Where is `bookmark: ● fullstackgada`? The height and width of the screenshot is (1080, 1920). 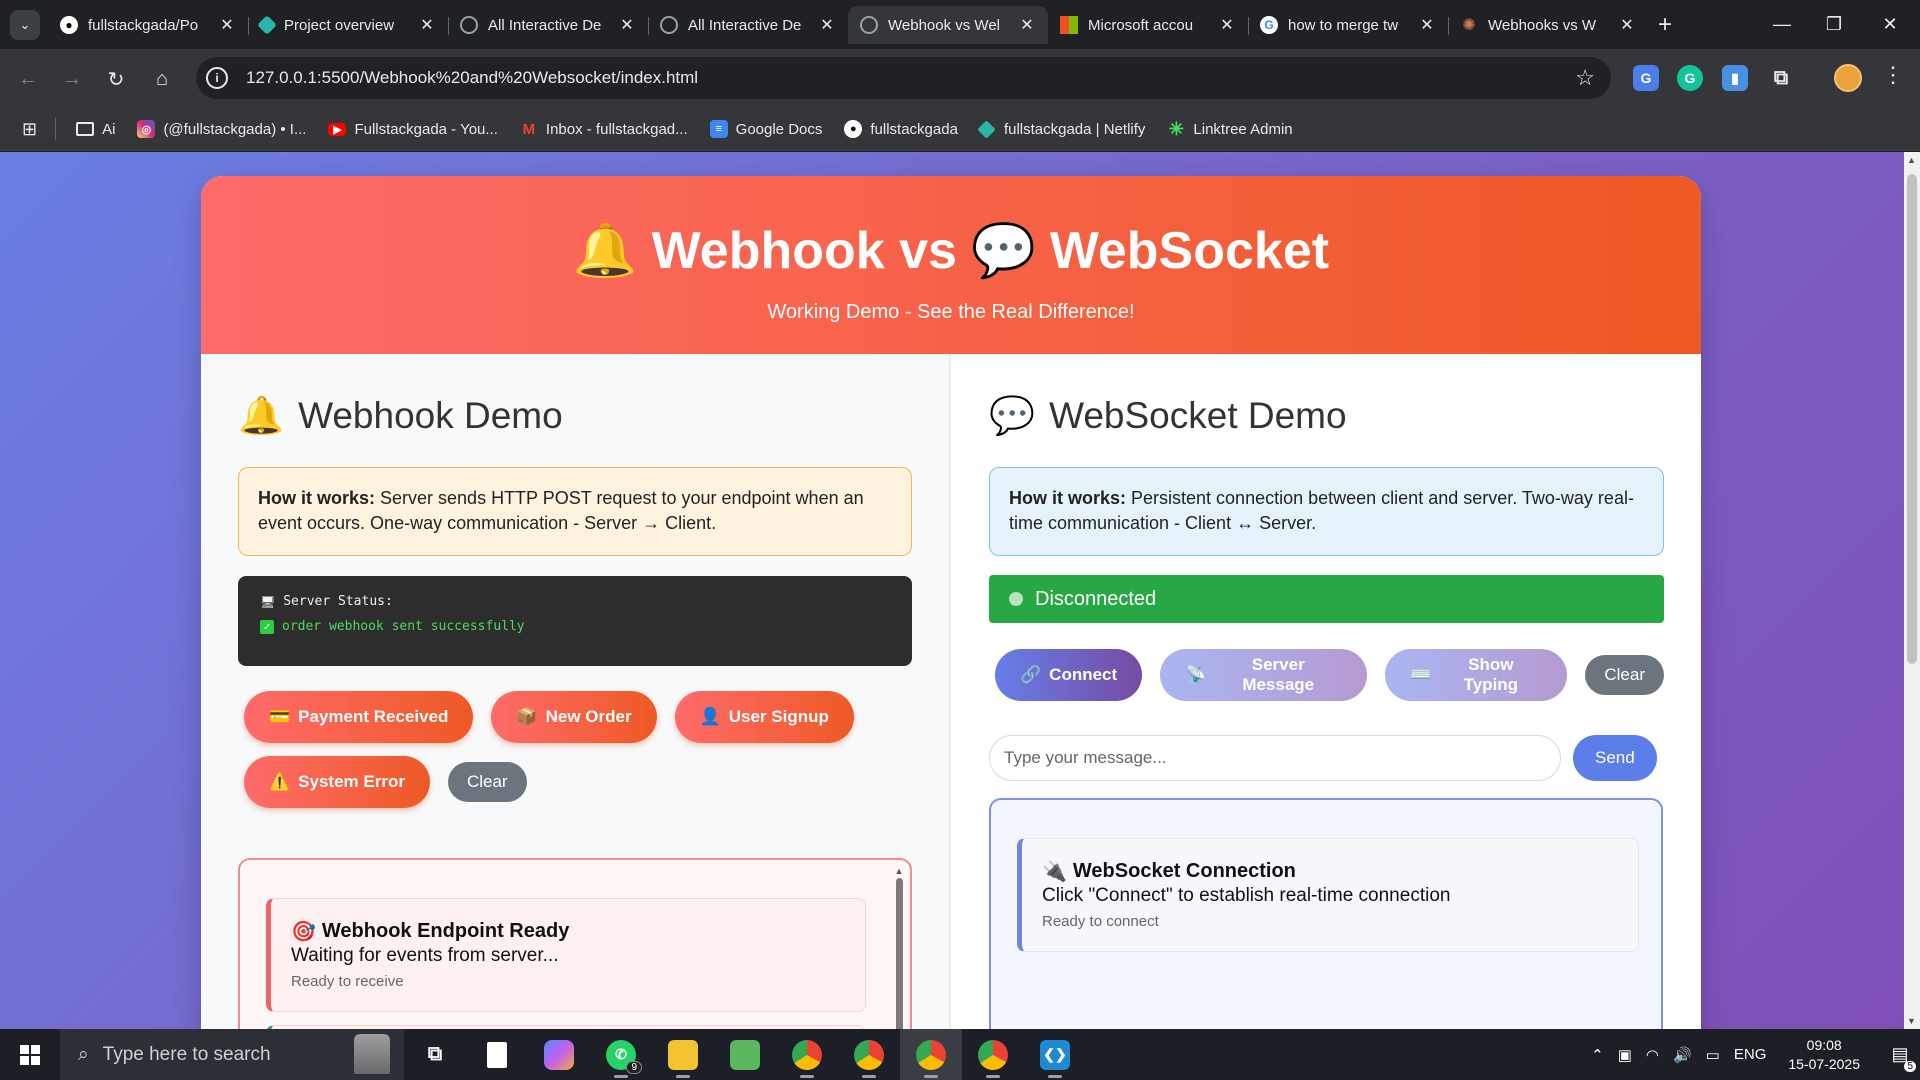
bookmark: ● fullstackgada is located at coordinates (901, 129).